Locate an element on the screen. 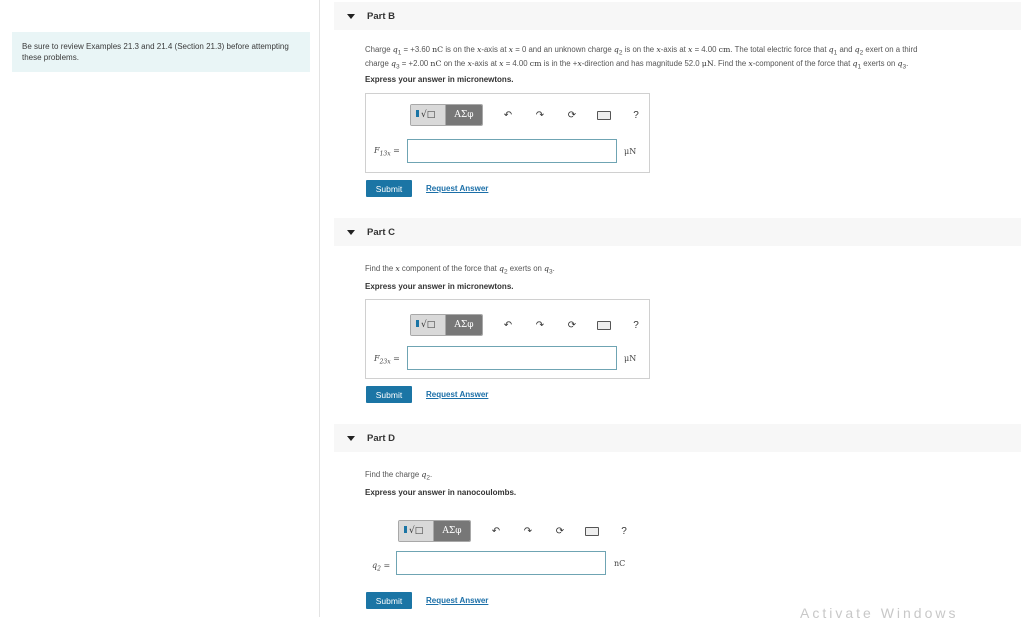  part-b-title: Part B is located at coordinates (381, 16).